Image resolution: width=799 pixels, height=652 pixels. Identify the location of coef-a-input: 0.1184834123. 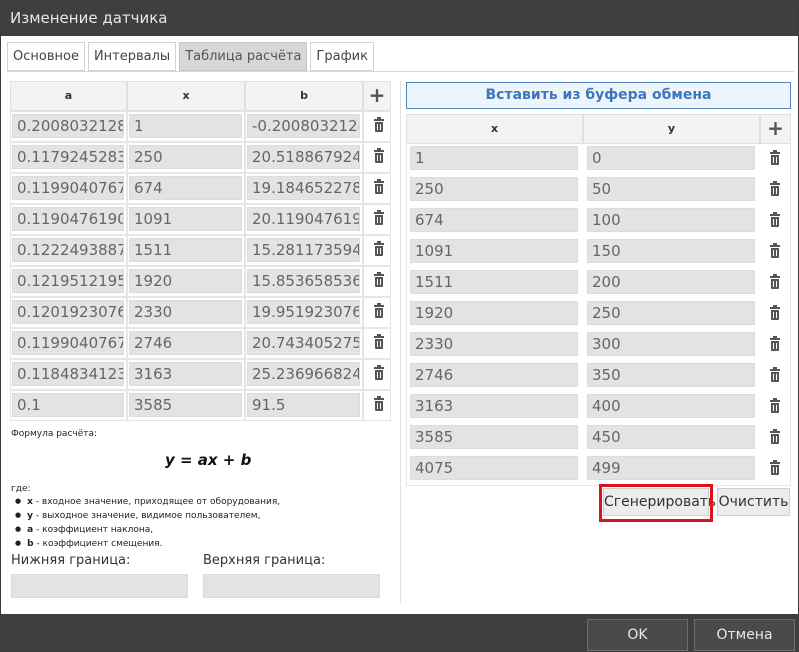
(68, 374).